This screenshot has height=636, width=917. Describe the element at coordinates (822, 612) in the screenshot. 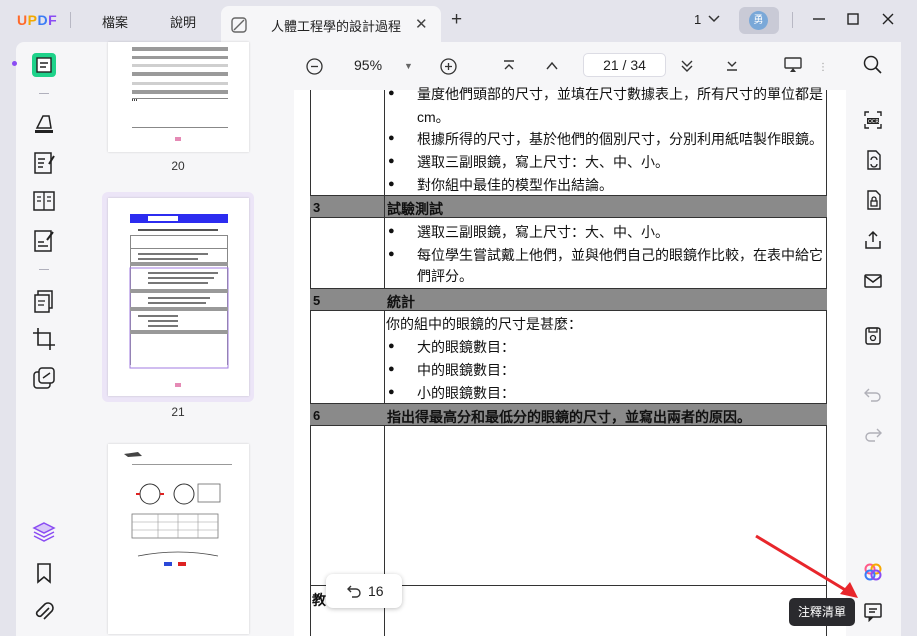

I see `tooltip: 注釋清單` at that location.